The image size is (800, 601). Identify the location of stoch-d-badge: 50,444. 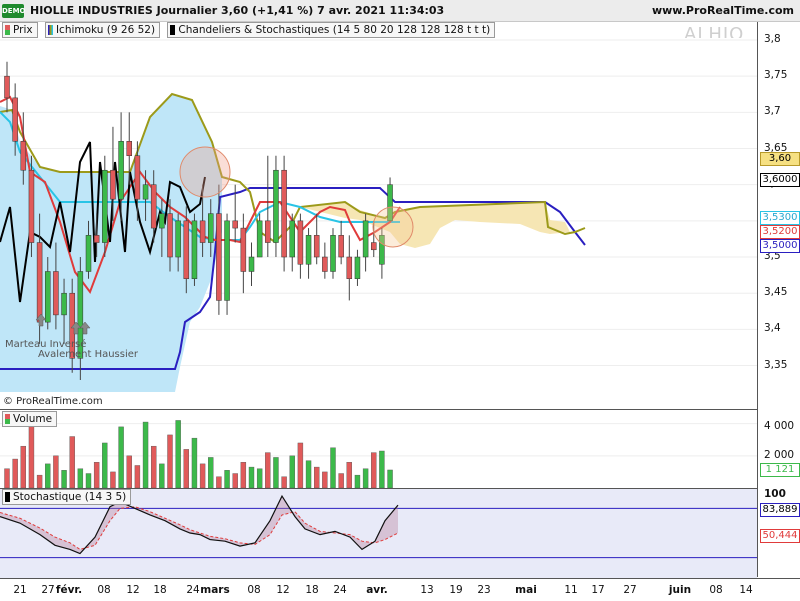
(780, 536).